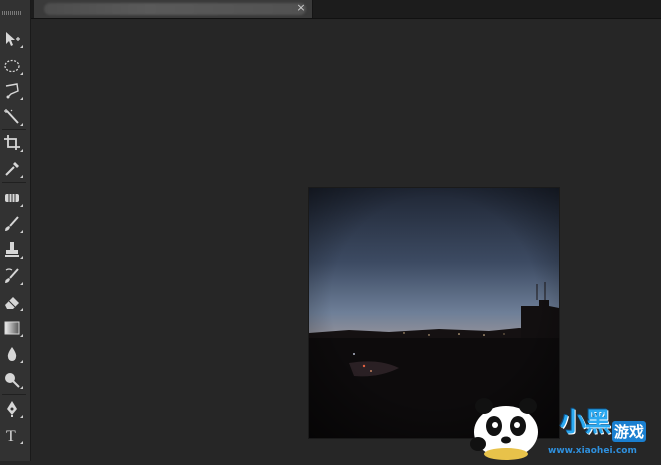  I want to click on crop-icon, so click(12, 142).